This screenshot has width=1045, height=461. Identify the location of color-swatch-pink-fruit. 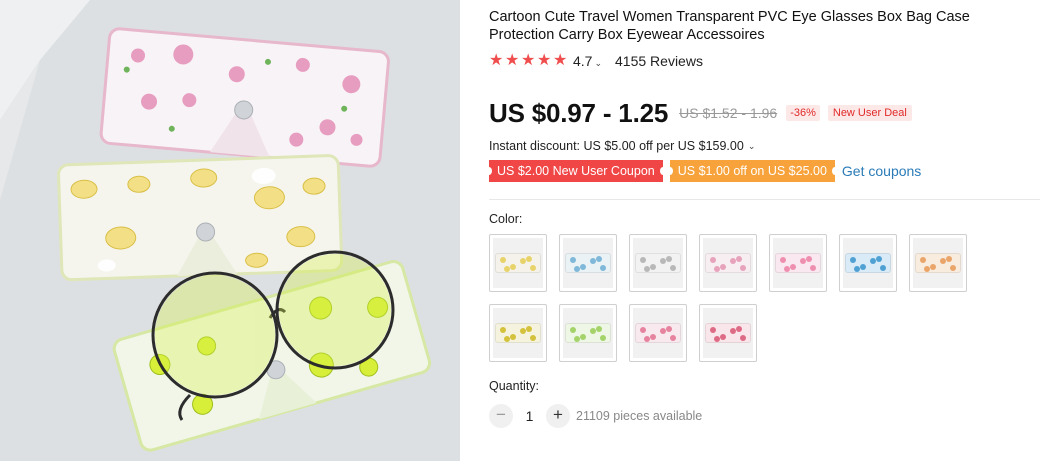
(798, 263).